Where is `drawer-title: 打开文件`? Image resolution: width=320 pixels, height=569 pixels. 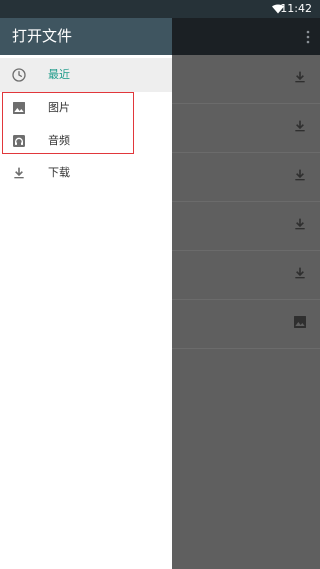
drawer-title: 打开文件 is located at coordinates (42, 36).